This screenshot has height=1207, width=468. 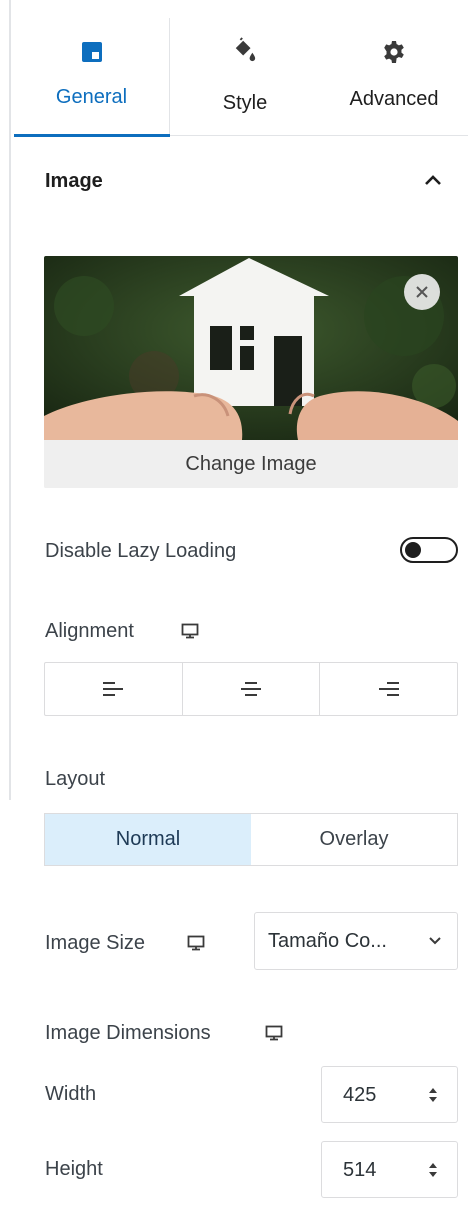 I want to click on layout-block-icon, so click(x=92, y=52).